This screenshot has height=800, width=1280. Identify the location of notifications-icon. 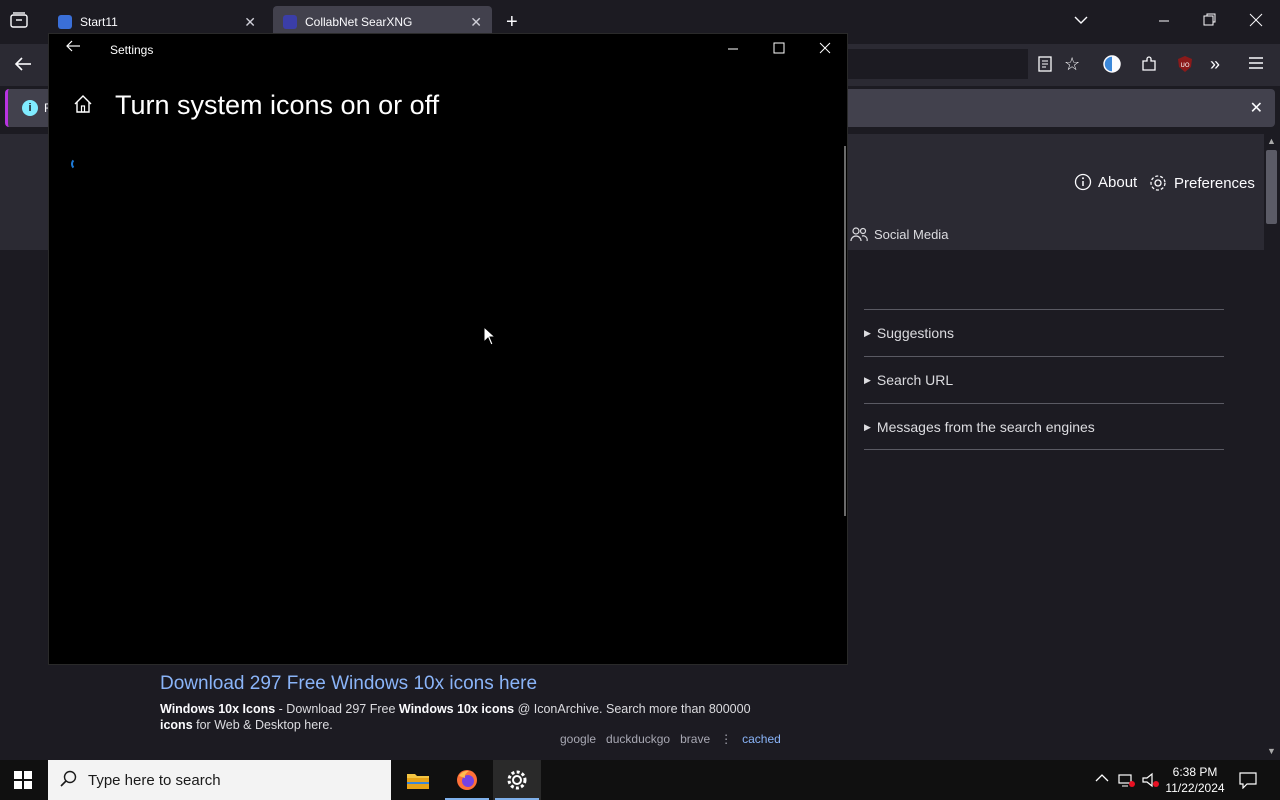
(1248, 781).